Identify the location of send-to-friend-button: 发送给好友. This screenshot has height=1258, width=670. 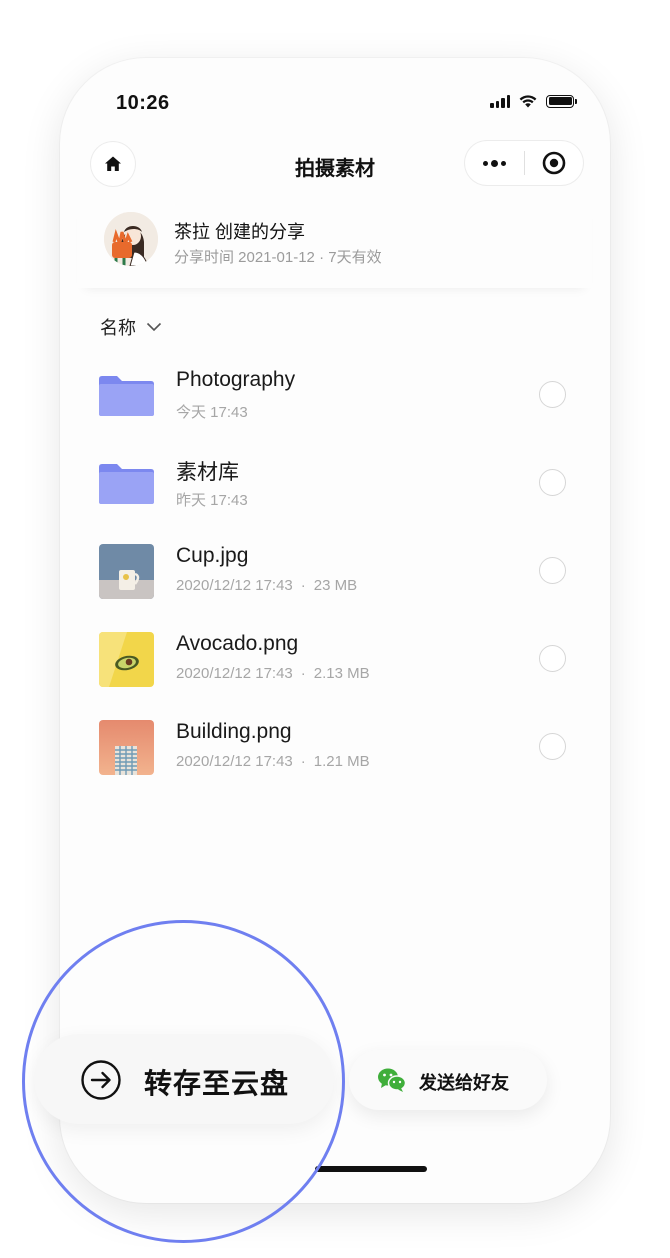
(448, 1080).